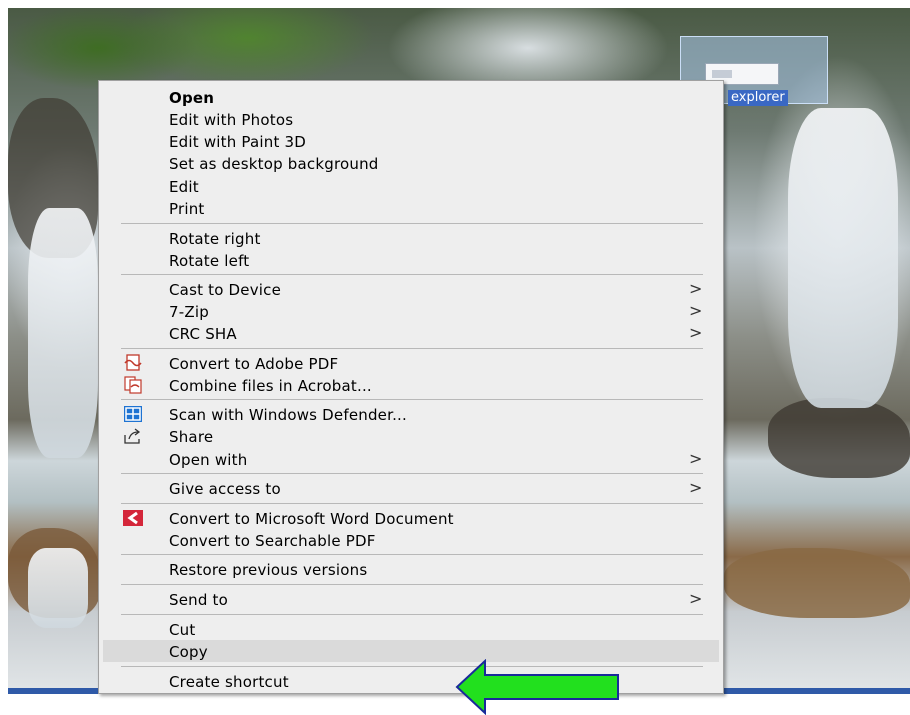  What do you see at coordinates (188, 652) in the screenshot?
I see `menu-item-label: Copy` at bounding box center [188, 652].